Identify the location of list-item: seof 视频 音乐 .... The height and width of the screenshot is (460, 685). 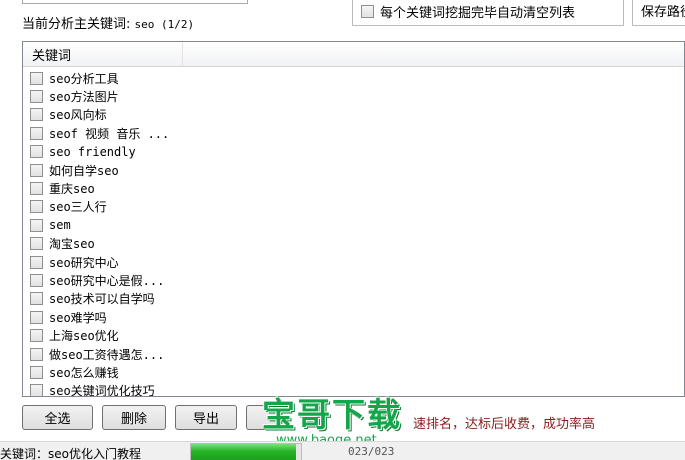
(357, 133).